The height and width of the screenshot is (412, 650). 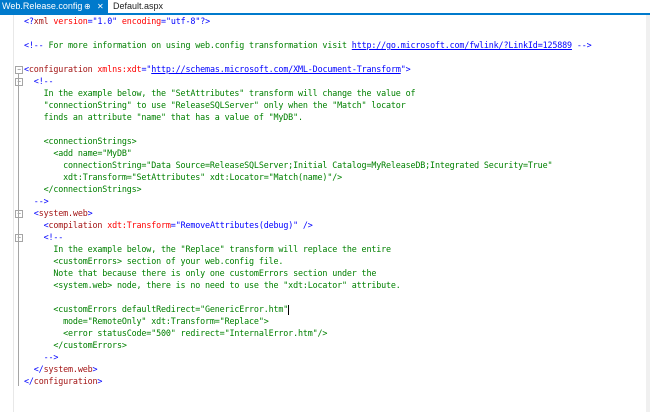 I want to click on code-token: </connectionStrings>, so click(x=83, y=189).